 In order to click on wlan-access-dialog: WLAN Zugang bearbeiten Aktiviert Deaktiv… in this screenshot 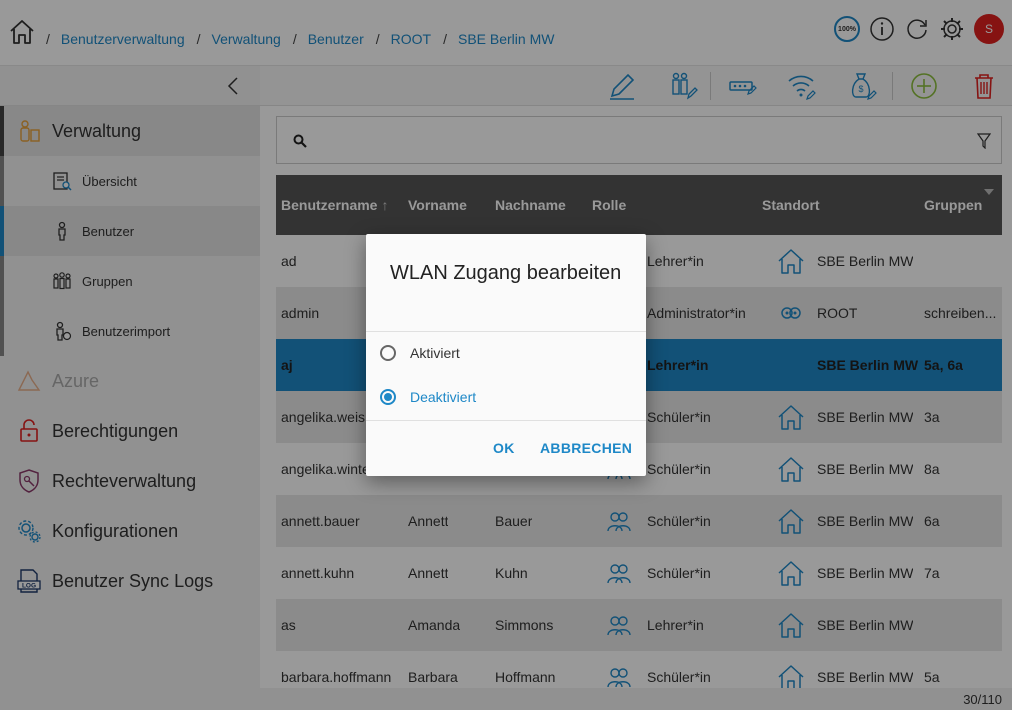, I will do `click(506, 355)`.